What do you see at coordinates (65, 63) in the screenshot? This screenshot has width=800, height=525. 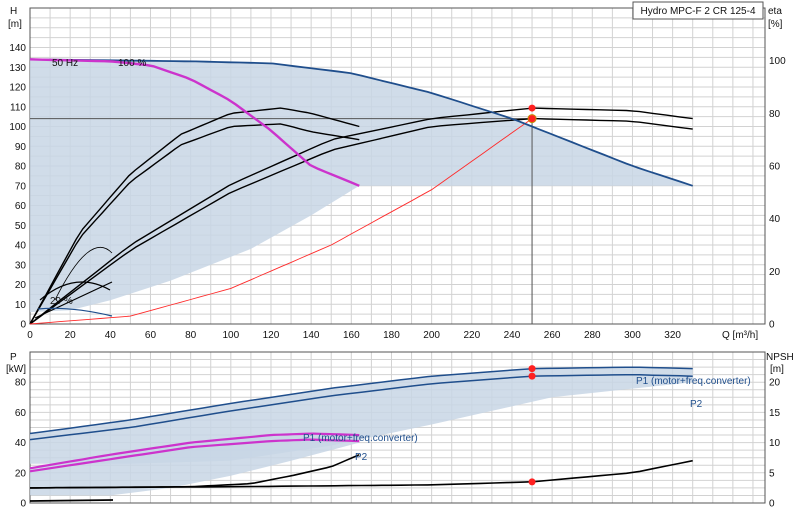 I see `frequency-label: 50 Hz` at bounding box center [65, 63].